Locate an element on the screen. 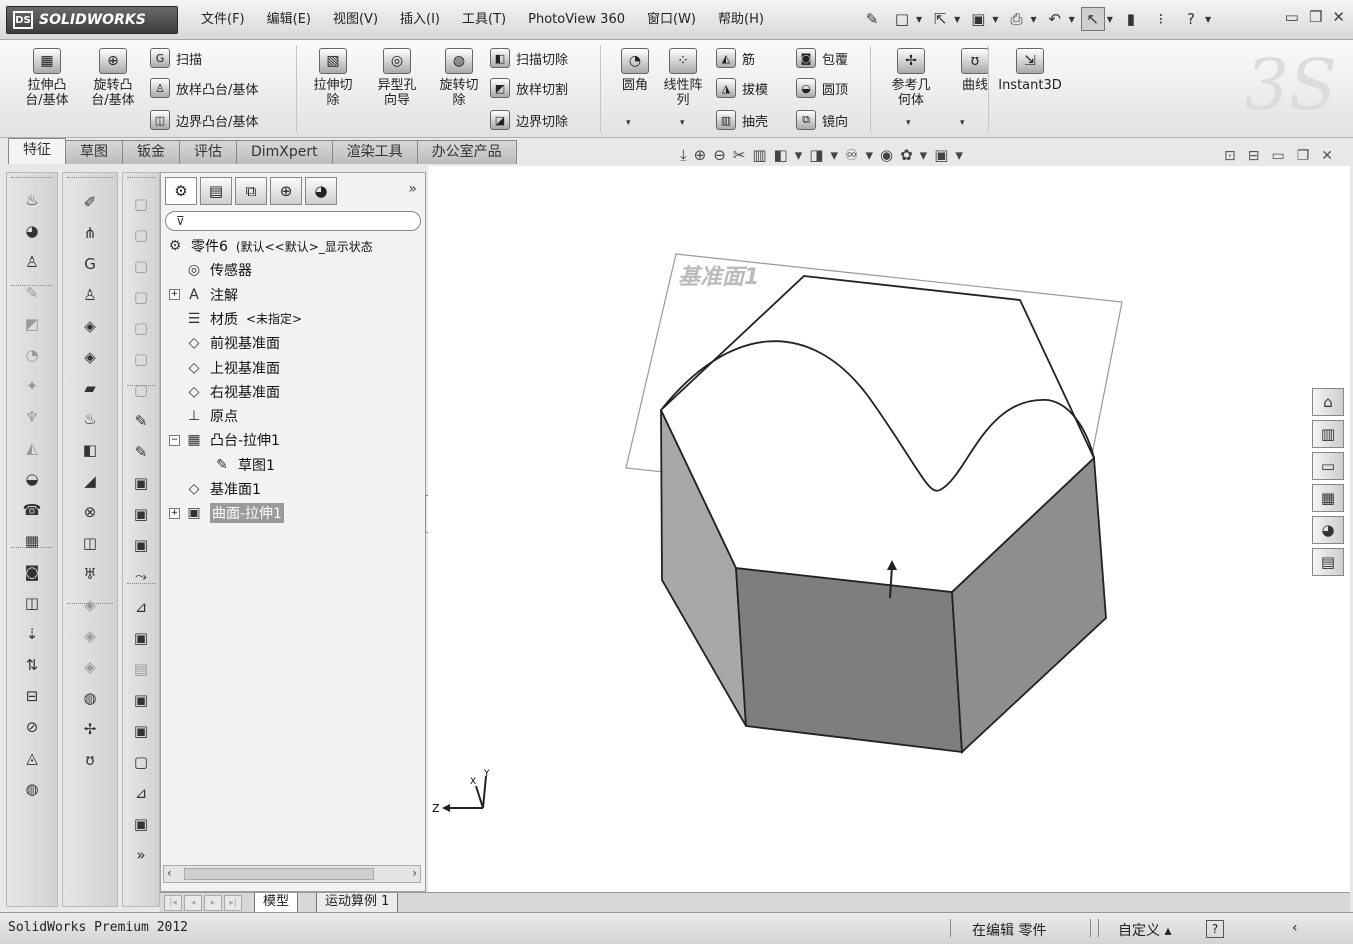 This screenshot has width=1353, height=944. shell-button: ▥ 抽壳 is located at coordinates (742, 120).